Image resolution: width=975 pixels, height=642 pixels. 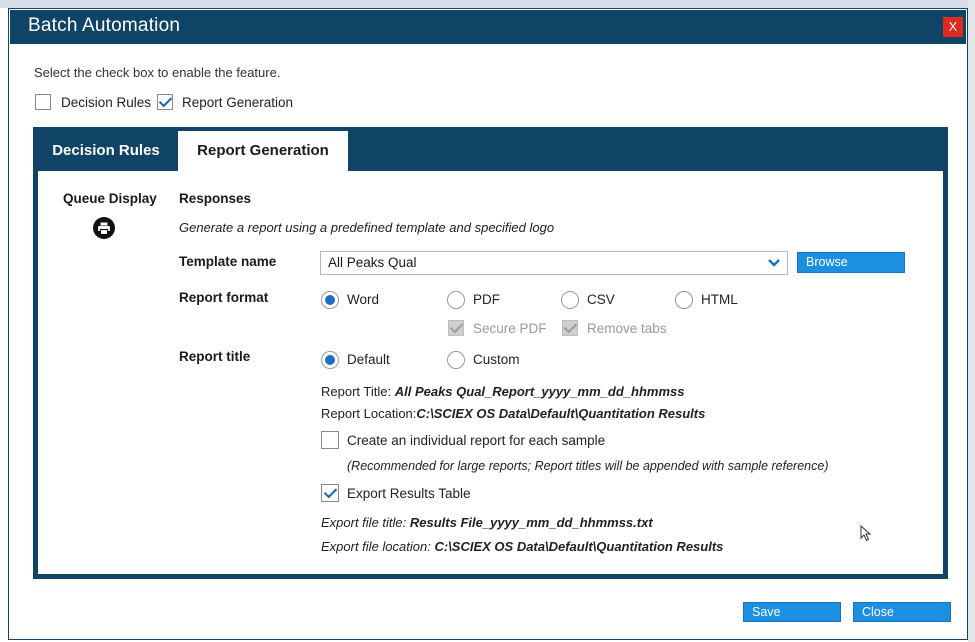 I want to click on report-generation-checkbox-label: Report Generation, so click(x=238, y=102).